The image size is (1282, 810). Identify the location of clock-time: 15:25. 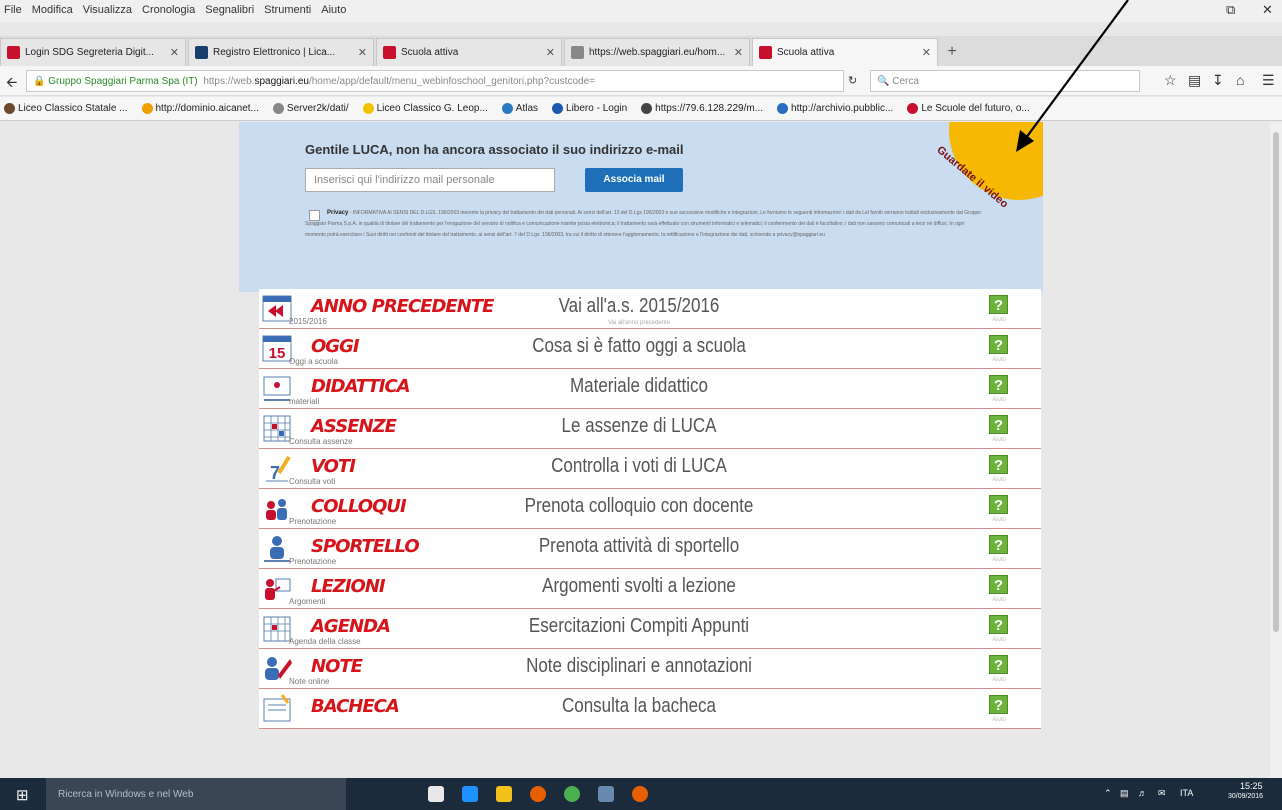
(1251, 786).